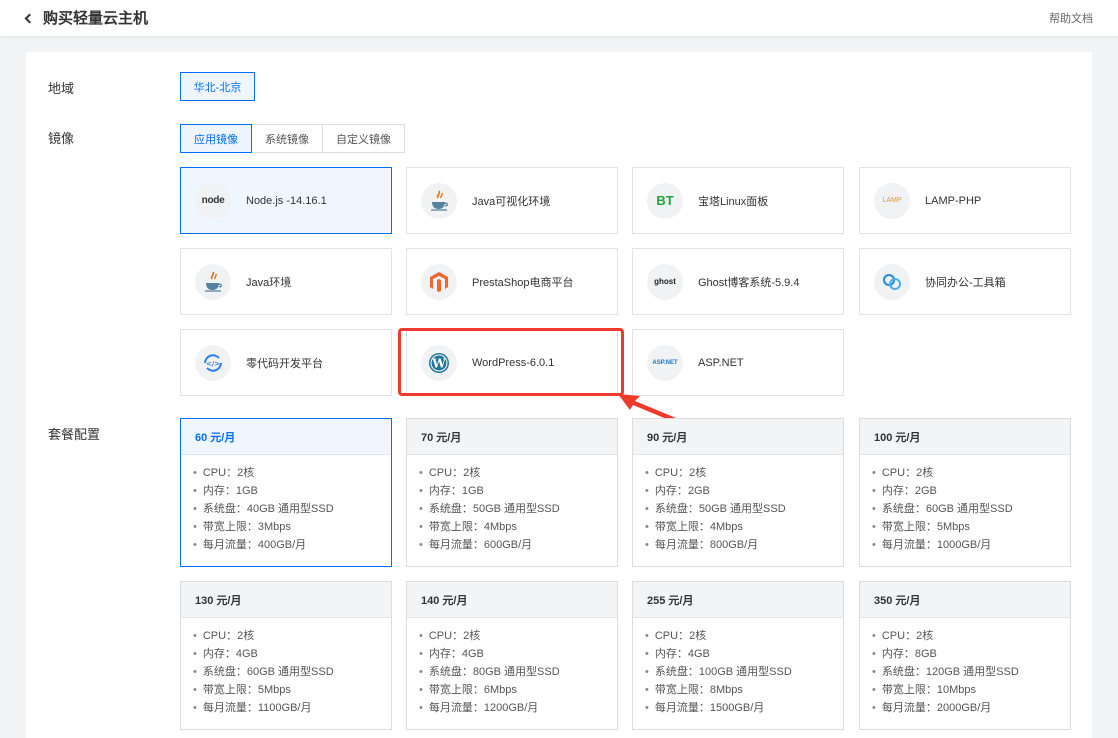  I want to click on image-card-lamp: LAMP LAMP-PHP, so click(965, 200).